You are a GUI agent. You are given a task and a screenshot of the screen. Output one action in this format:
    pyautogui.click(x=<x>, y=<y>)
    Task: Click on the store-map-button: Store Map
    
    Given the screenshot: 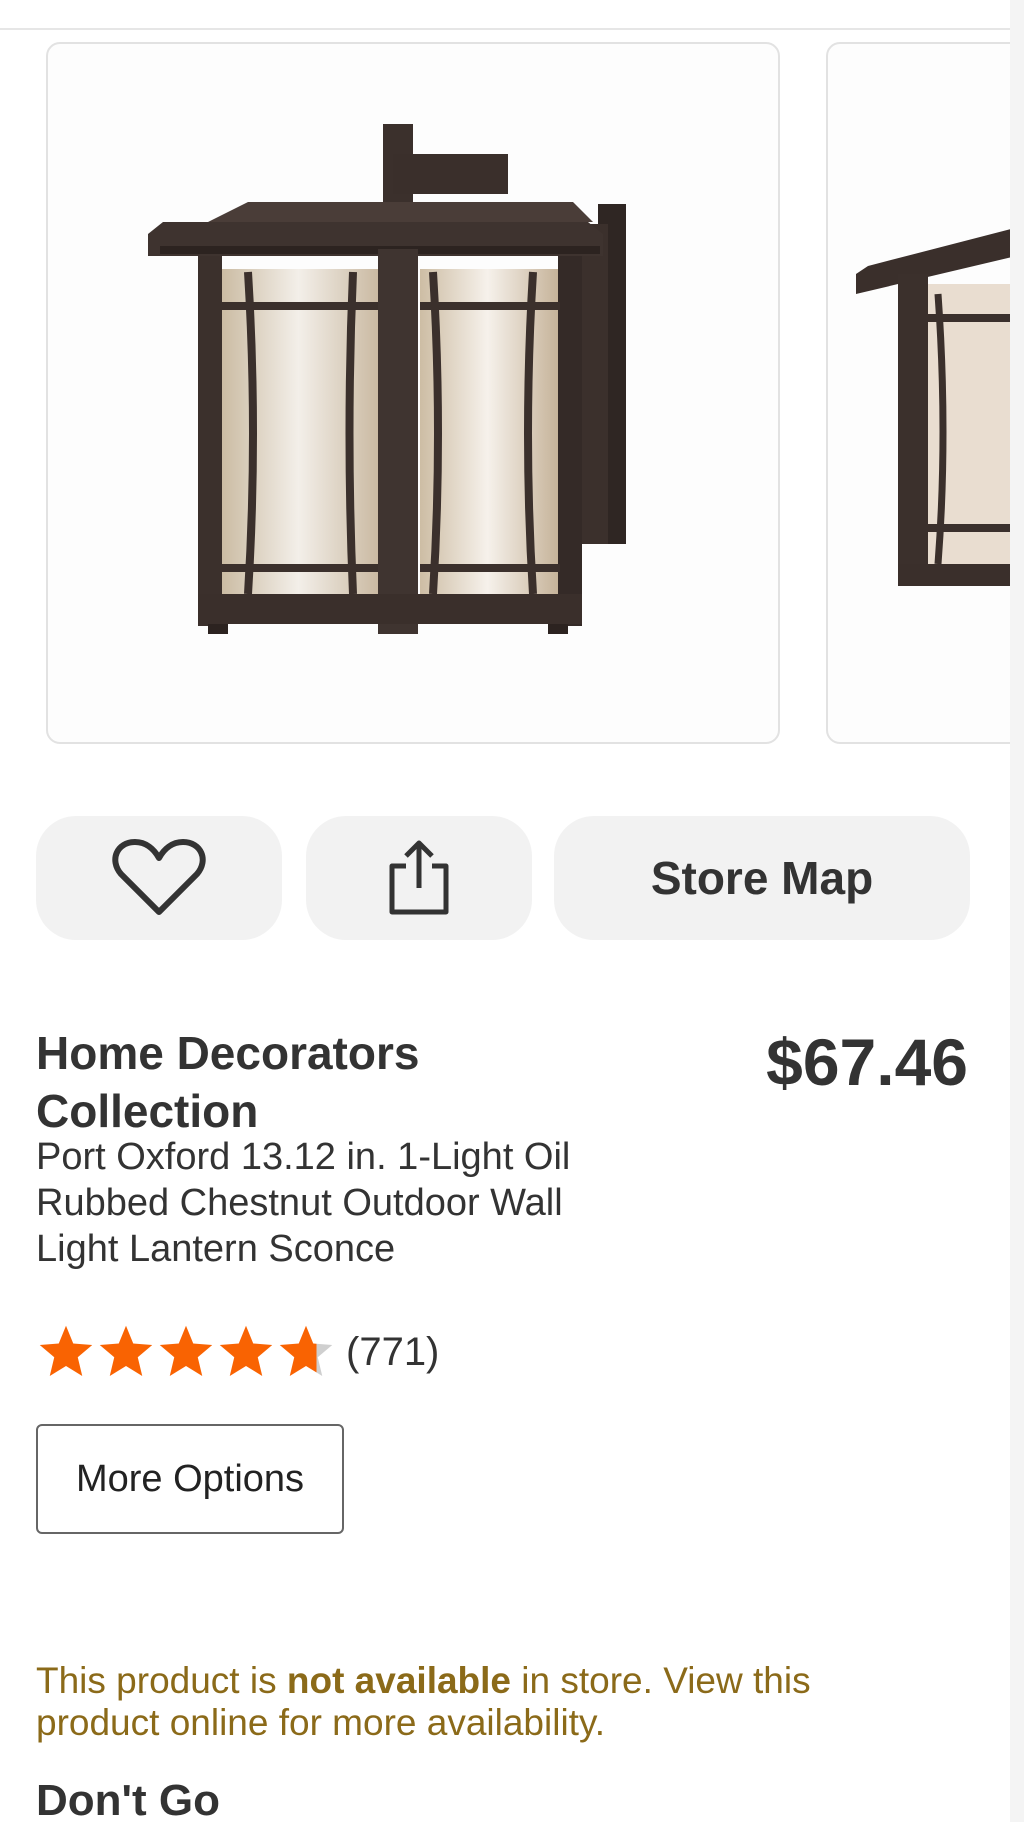 What is the action you would take?
    pyautogui.click(x=762, y=878)
    